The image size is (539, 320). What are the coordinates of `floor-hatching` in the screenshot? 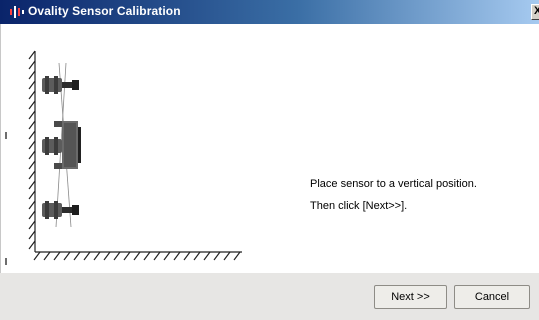 It's located at (137, 256).